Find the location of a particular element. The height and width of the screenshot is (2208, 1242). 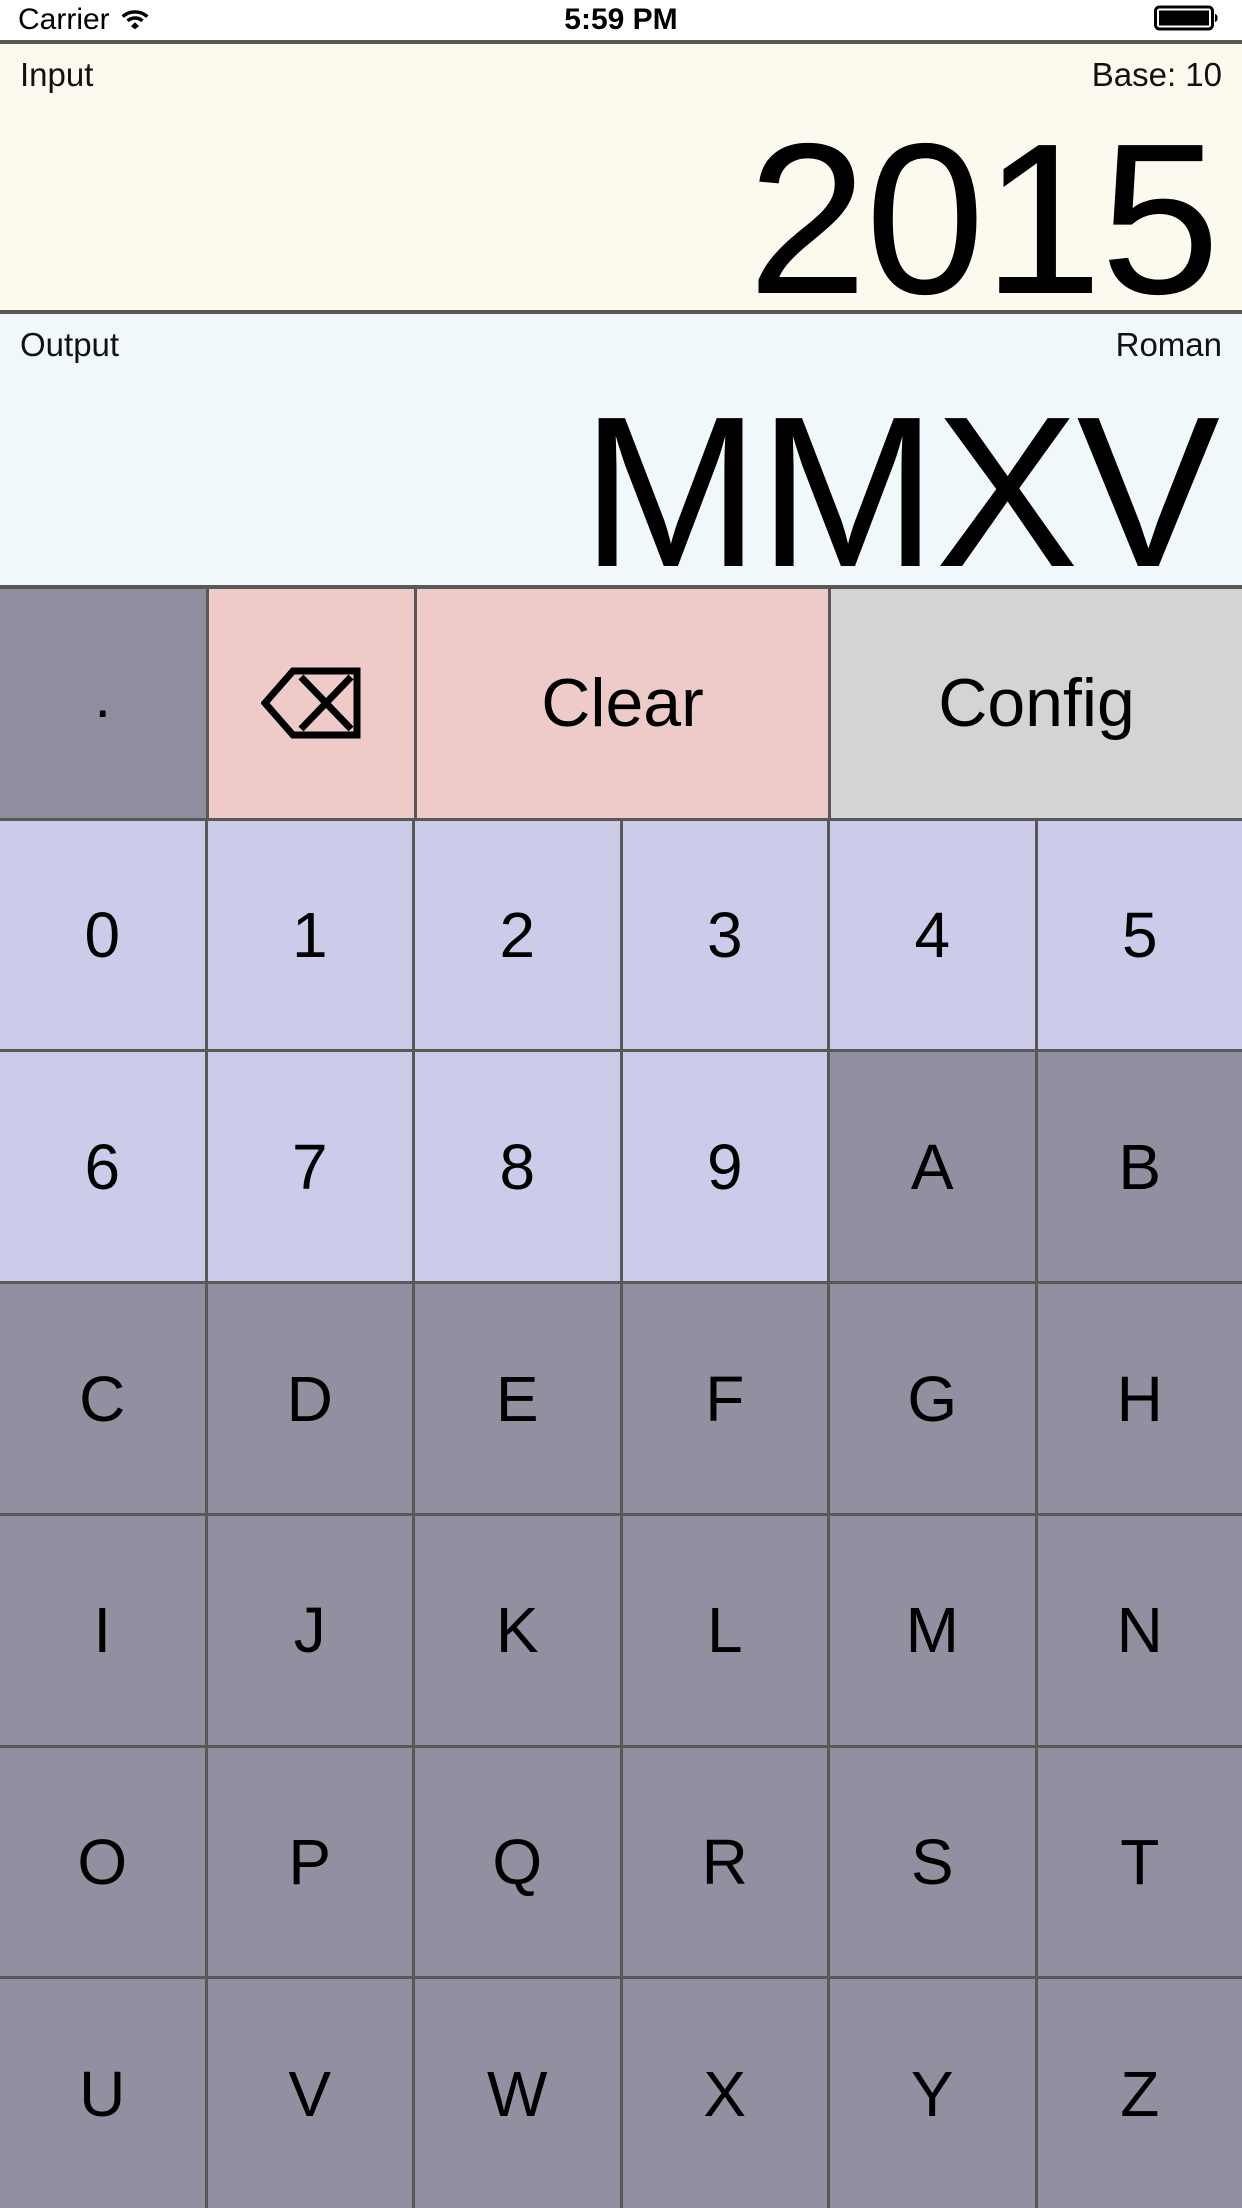

keypad-row: C D E F G H is located at coordinates (621, 1400).